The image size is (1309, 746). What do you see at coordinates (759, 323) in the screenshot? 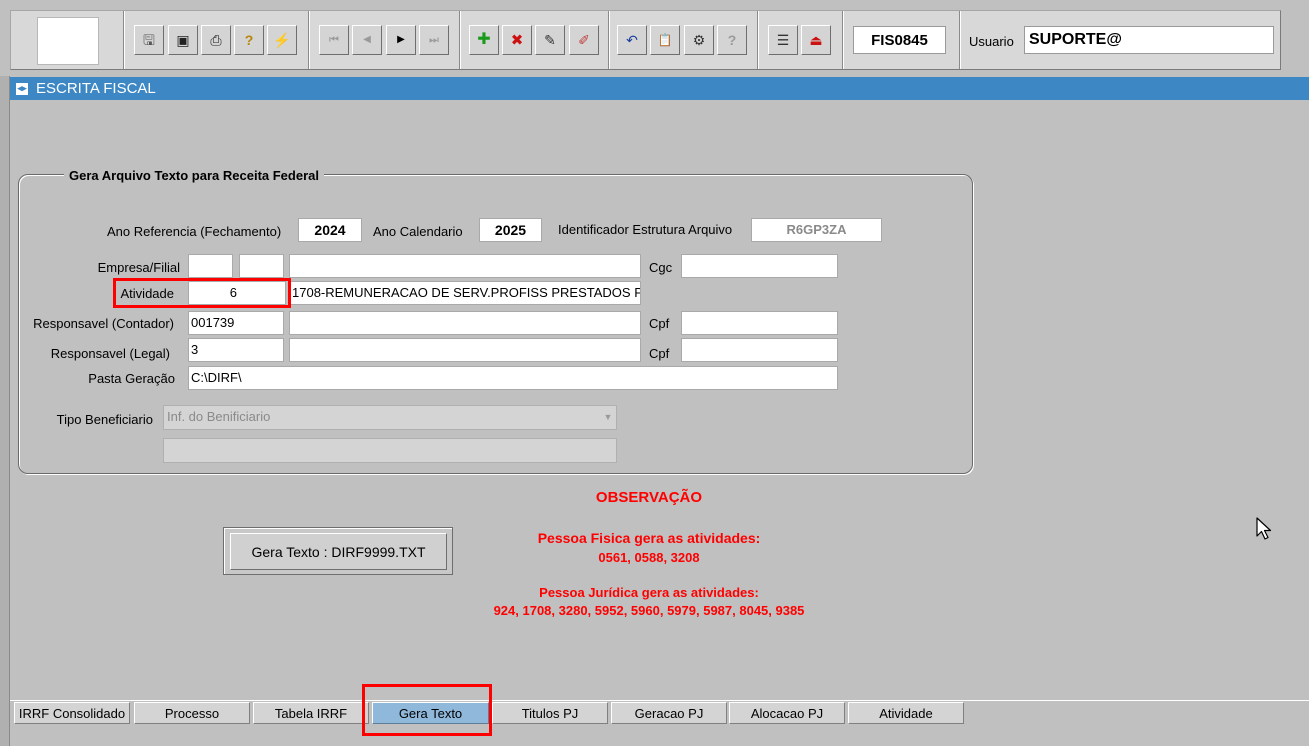
I see `cpf-contador-field` at bounding box center [759, 323].